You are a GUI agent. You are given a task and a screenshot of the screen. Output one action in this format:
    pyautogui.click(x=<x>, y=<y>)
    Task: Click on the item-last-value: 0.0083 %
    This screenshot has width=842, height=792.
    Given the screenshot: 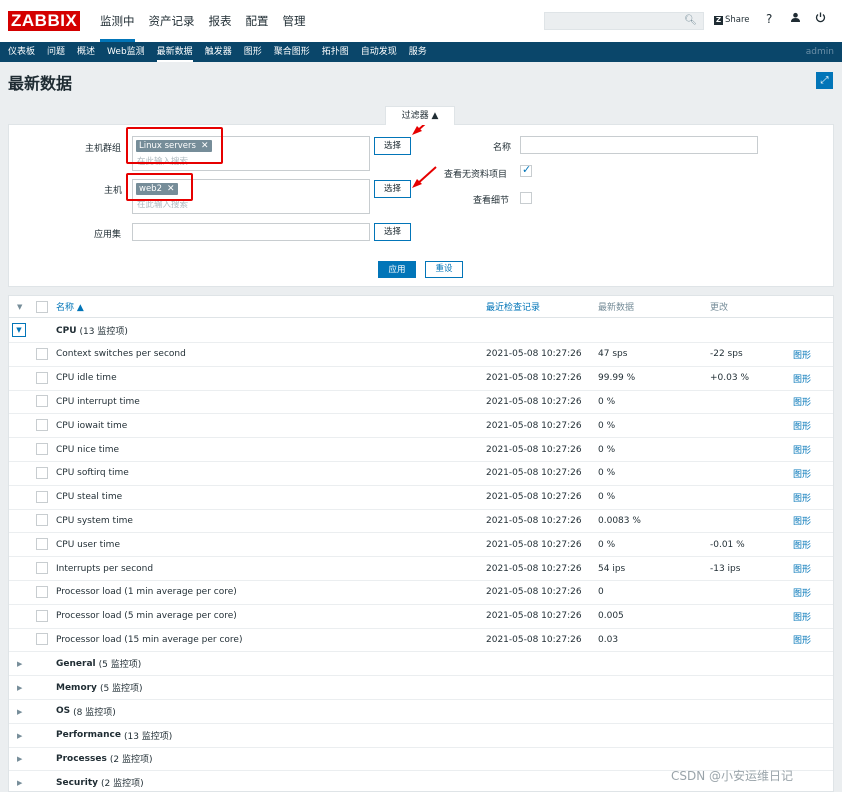 What is the action you would take?
    pyautogui.click(x=619, y=520)
    